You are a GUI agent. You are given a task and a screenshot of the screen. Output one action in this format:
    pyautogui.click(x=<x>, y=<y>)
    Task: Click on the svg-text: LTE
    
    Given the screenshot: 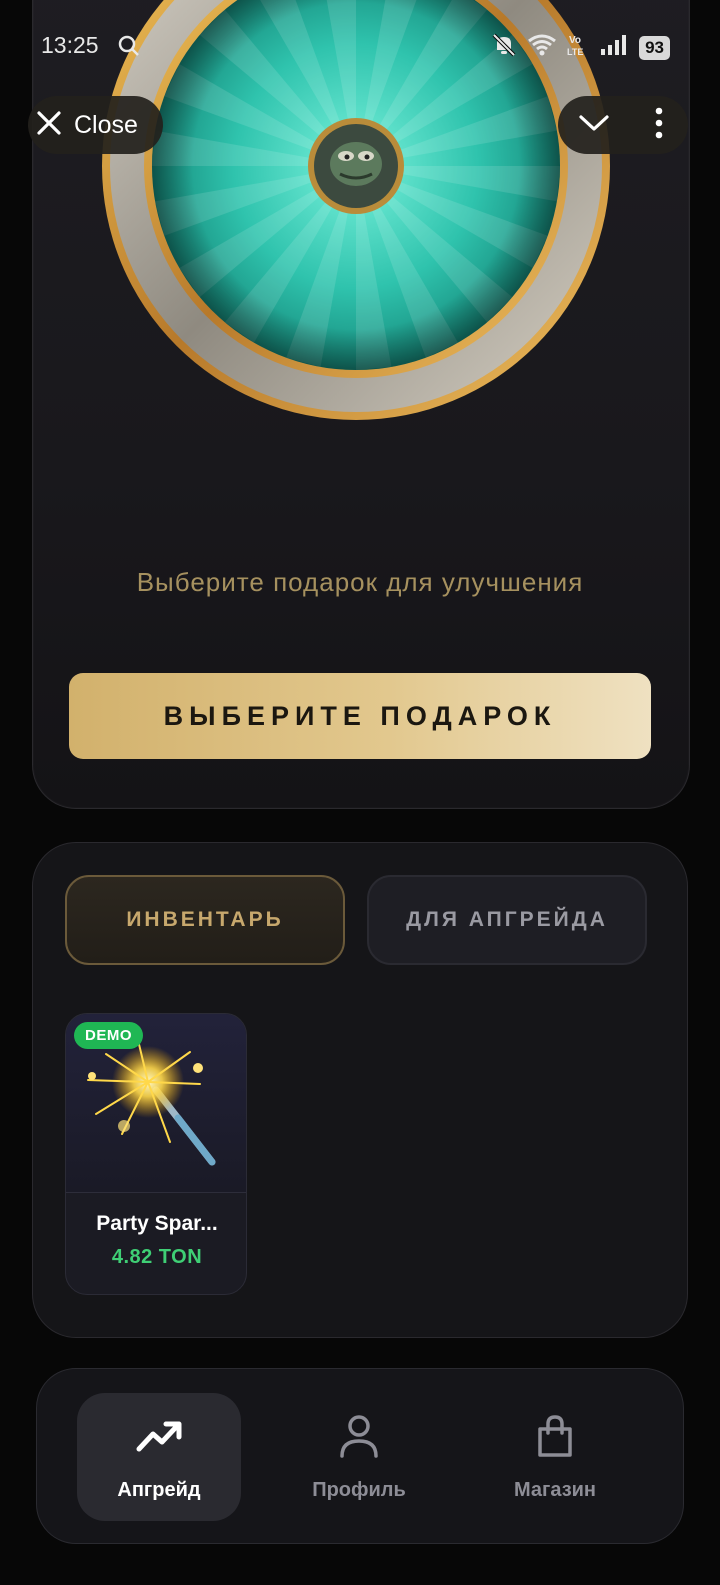 What is the action you would take?
    pyautogui.click(x=575, y=52)
    